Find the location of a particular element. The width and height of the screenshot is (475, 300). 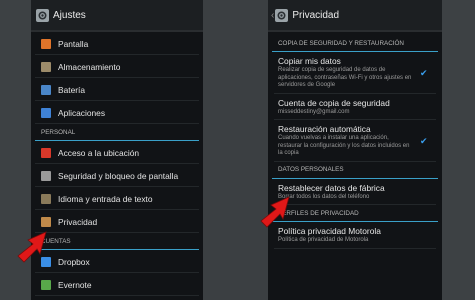

accounts-list: Dropbox Evernote is located at coordinates (117, 273).